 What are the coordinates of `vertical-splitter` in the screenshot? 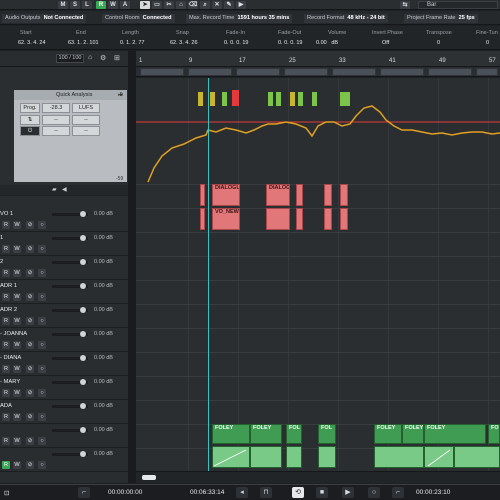 It's located at (132, 267).